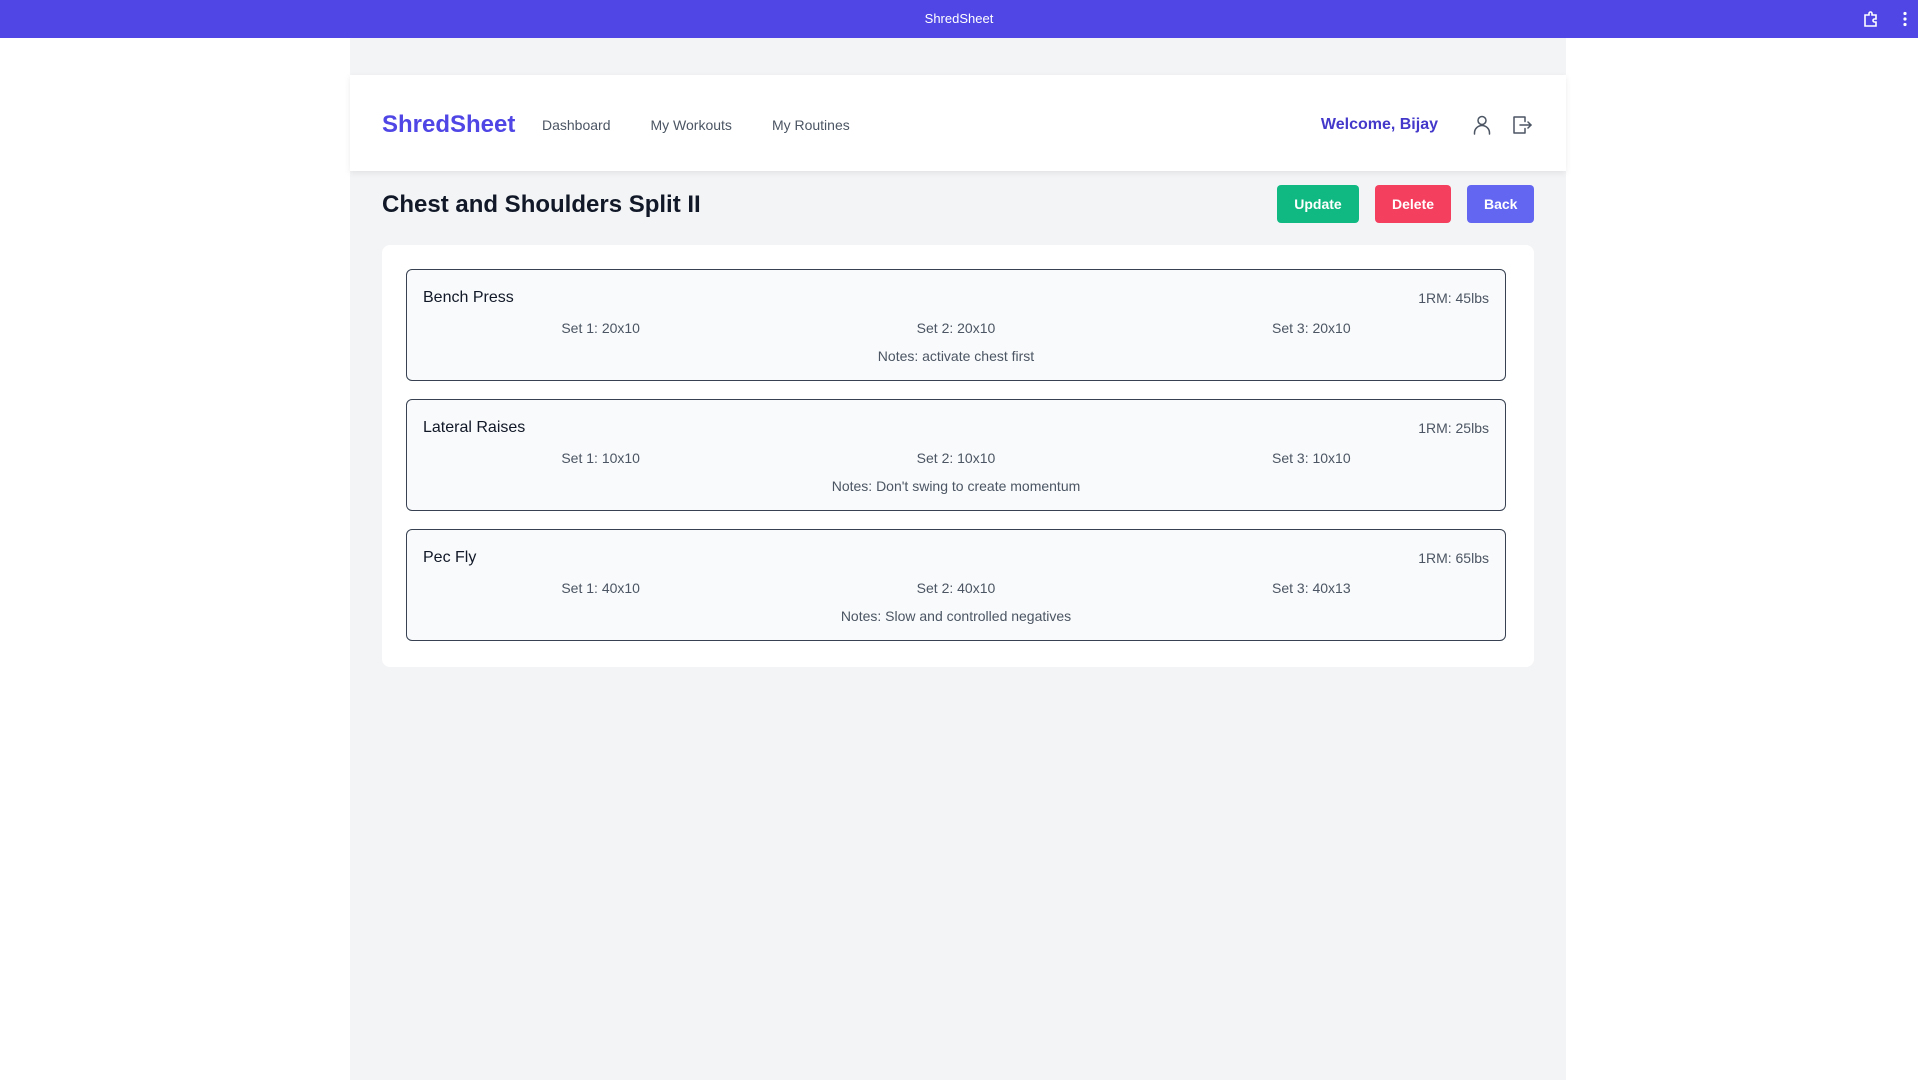 The image size is (1918, 1080). What do you see at coordinates (1871, 19) in the screenshot?
I see `extension-icon` at bounding box center [1871, 19].